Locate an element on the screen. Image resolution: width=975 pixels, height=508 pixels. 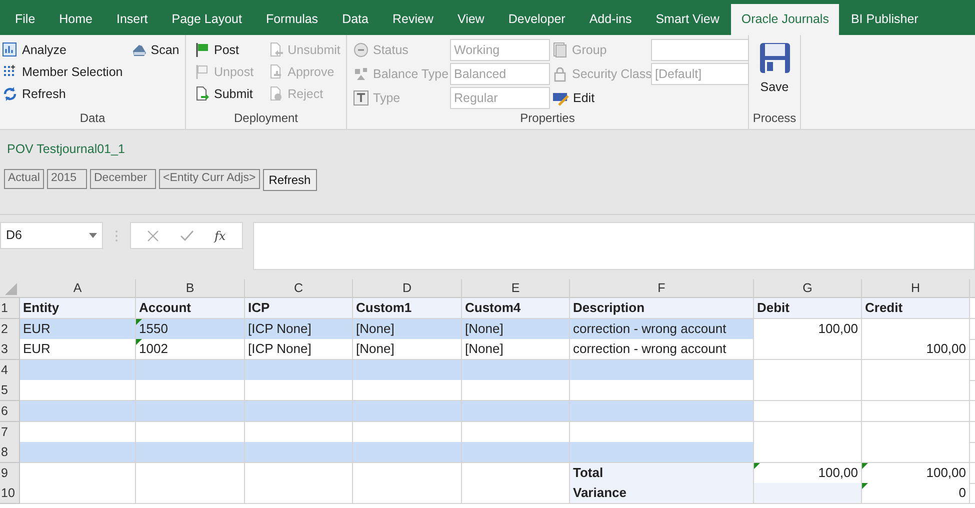
pov-title: POV Testjournal01_1 is located at coordinates (66, 149).